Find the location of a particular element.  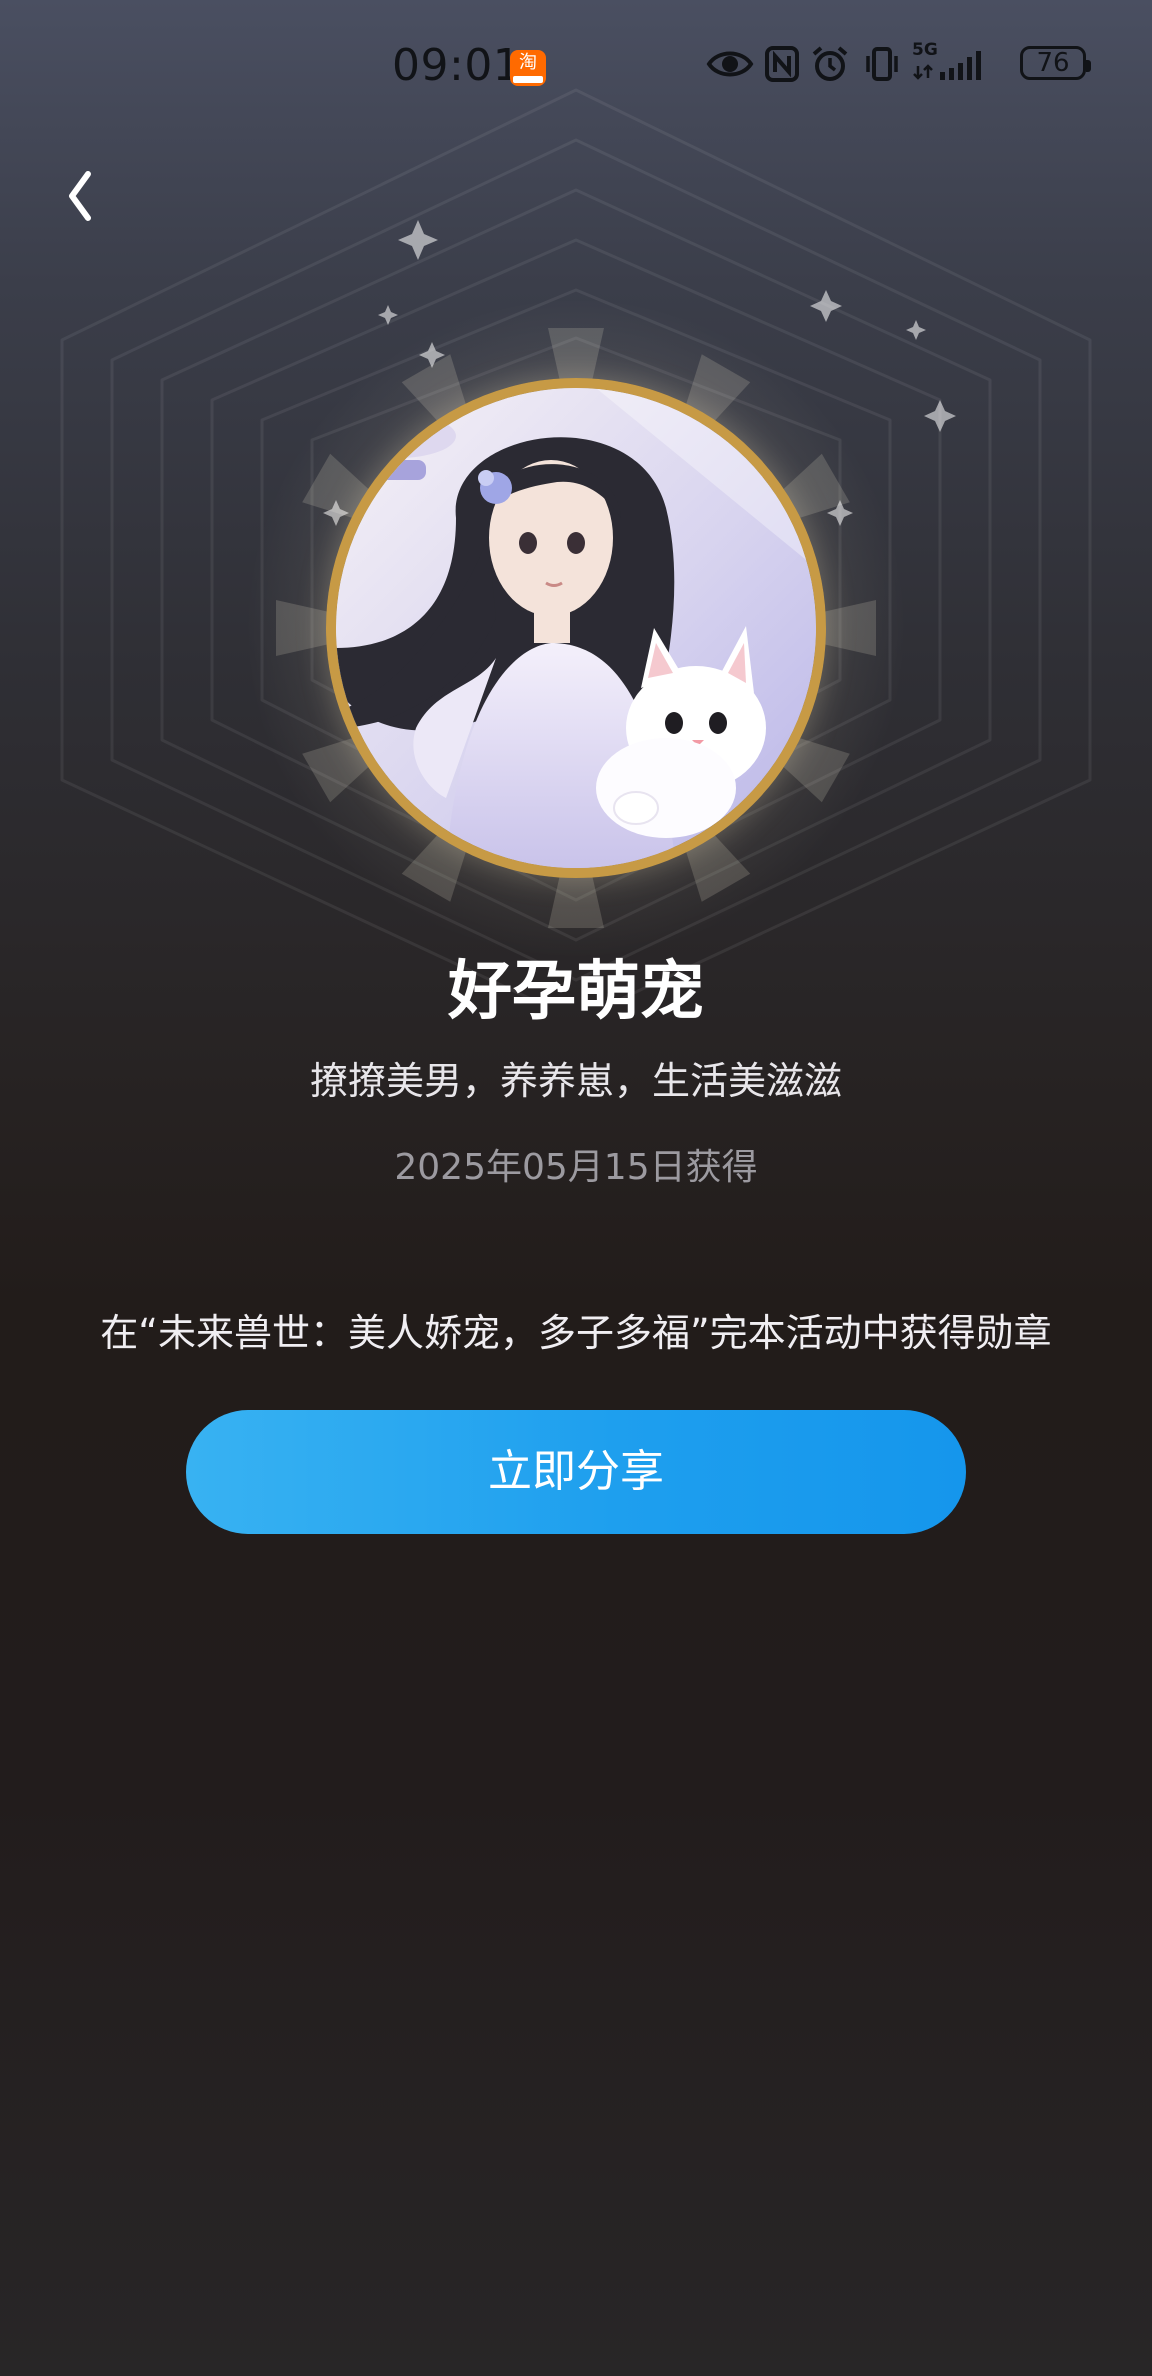

medal-image is located at coordinates (576, 628).